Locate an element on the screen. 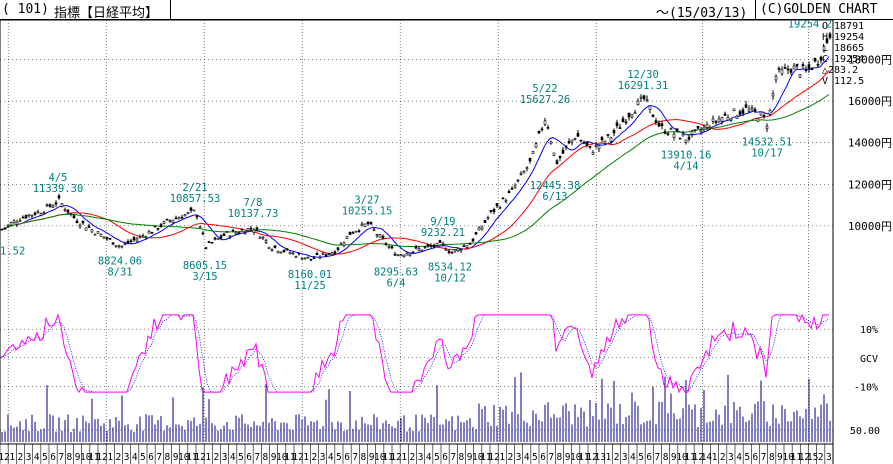 The height and width of the screenshot is (464, 893). annotation-value: 10255.15 is located at coordinates (367, 212).